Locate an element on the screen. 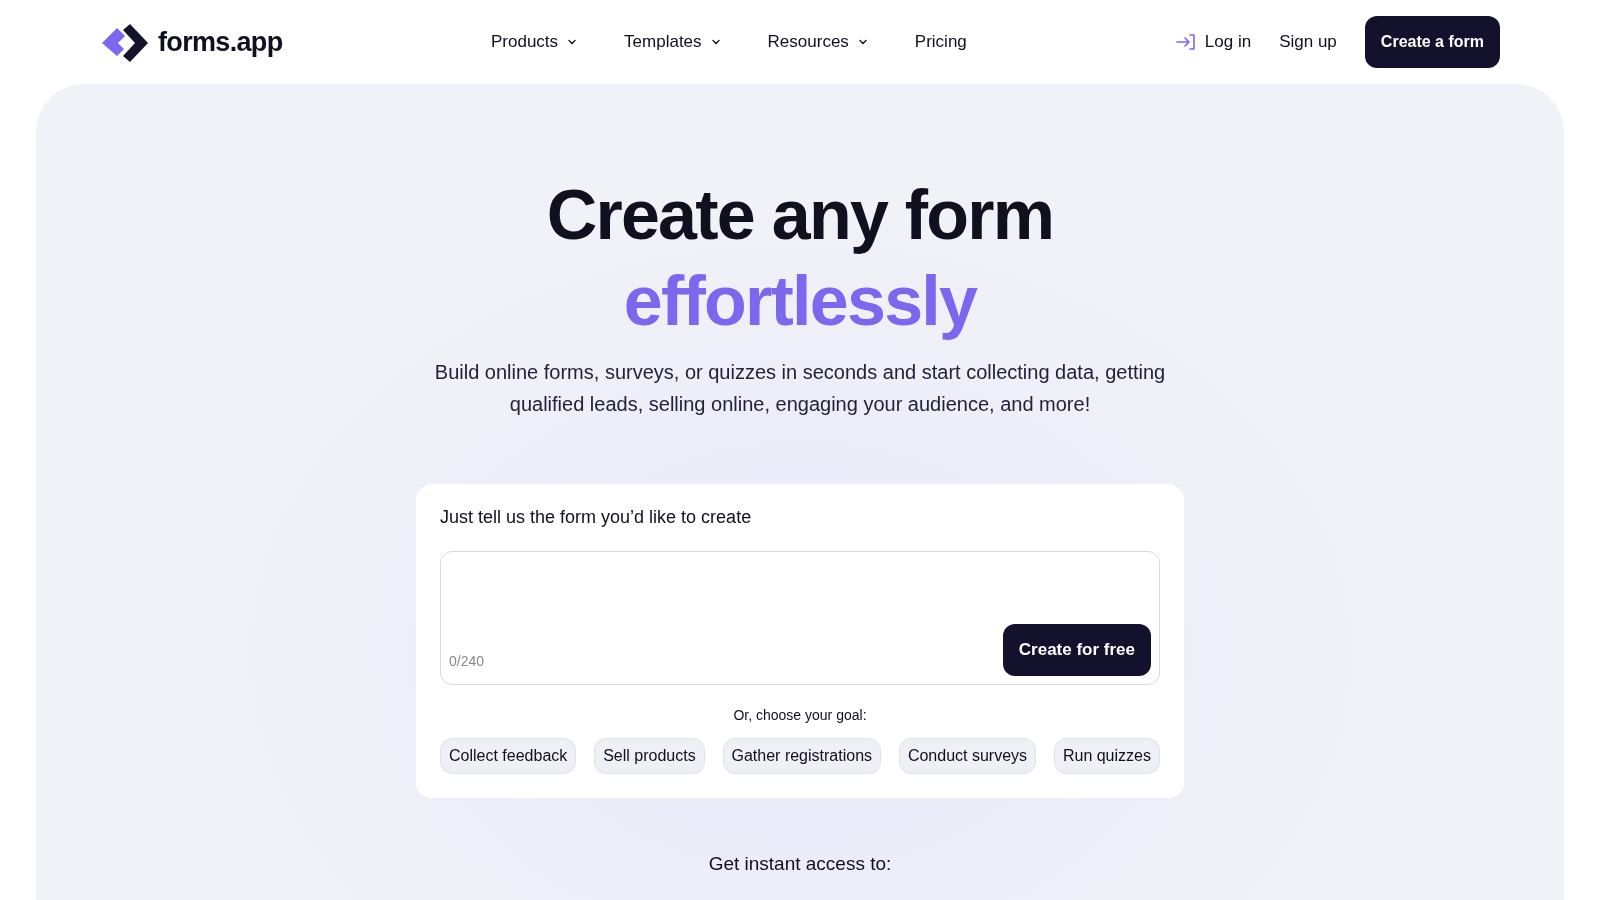 This screenshot has width=1600, height=900. hero-subtitle: Build online forms, surveys, or quizzes in seconds and start collecting data, getting qualified leads, selling online, engaging your audience, and more! is located at coordinates (800, 388).